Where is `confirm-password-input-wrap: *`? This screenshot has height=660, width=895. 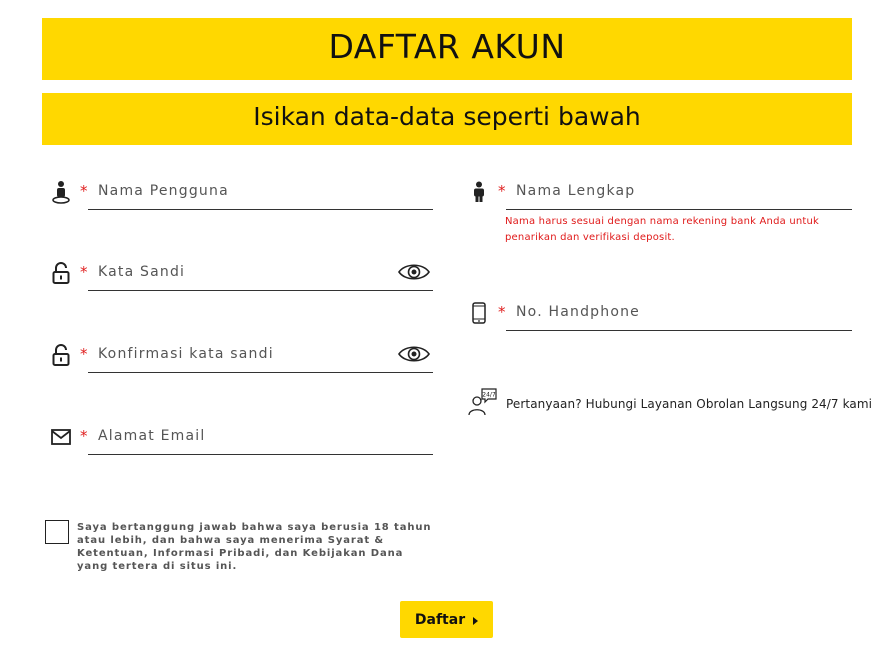 confirm-password-input-wrap: * is located at coordinates (256, 355).